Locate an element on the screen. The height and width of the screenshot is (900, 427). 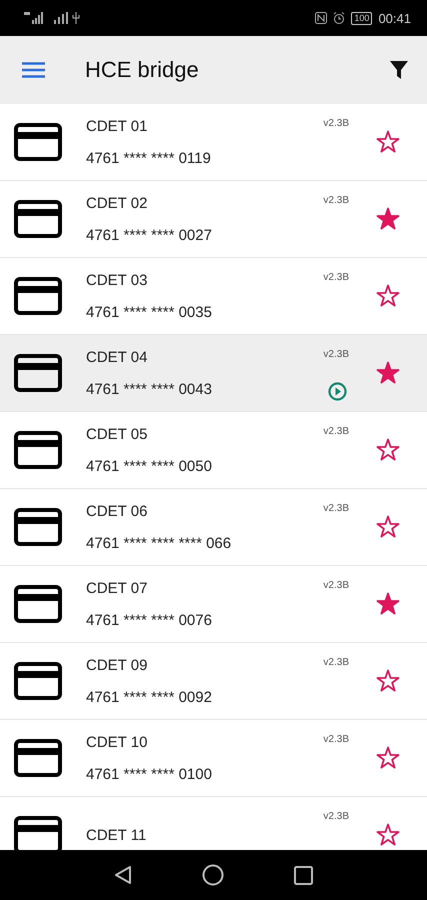
card-list-item: CDET 10 4761 **** **** 0100 v2.3B is located at coordinates (213, 758).